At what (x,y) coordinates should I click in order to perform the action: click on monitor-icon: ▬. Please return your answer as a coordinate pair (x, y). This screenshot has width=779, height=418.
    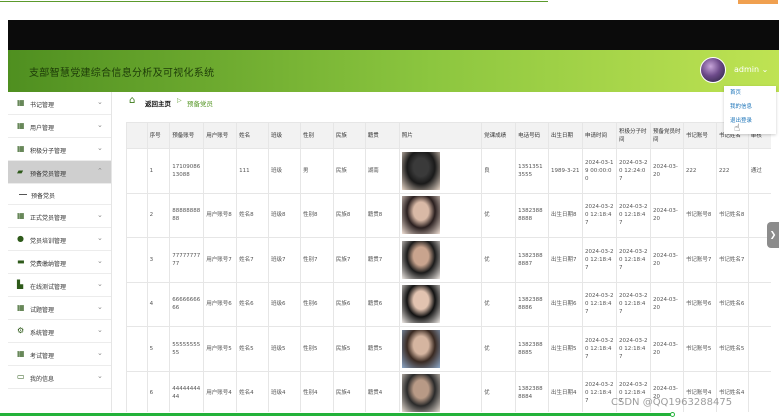
    Looking at the image, I should click on (21, 261).